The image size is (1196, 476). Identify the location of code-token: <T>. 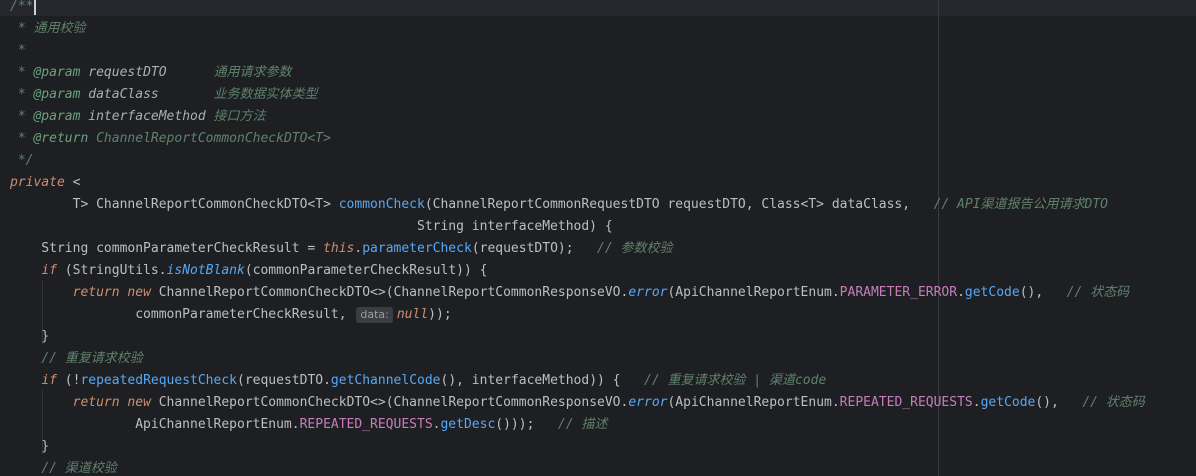
(323, 204).